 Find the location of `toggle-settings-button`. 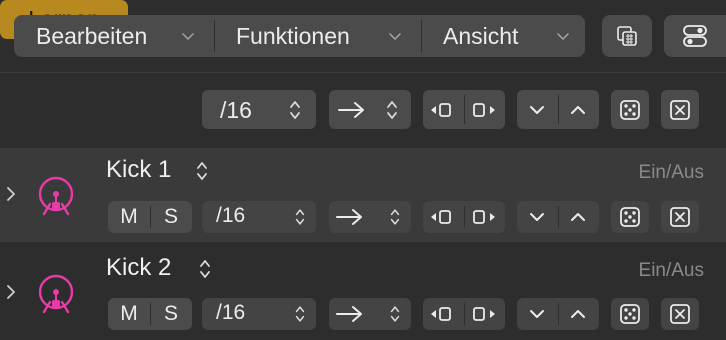

toggle-settings-button is located at coordinates (695, 36).